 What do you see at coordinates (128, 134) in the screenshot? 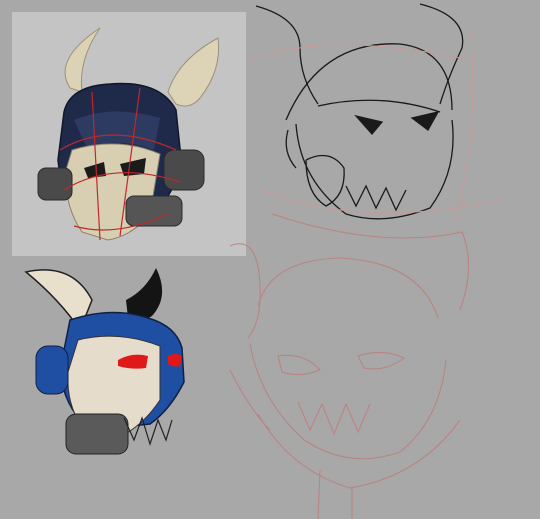
I see `rendered-3d-helmet` at bounding box center [128, 134].